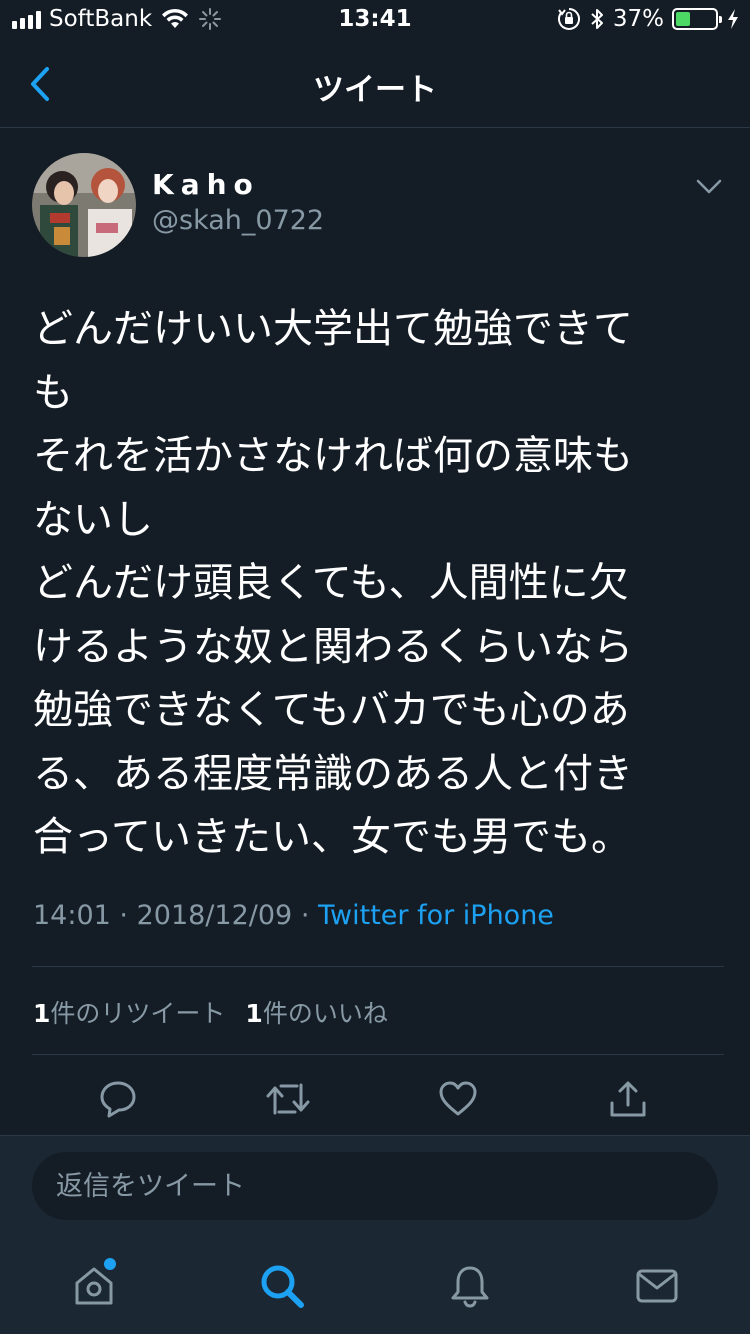 The width and height of the screenshot is (750, 1334). Describe the element at coordinates (733, 19) in the screenshot. I see `charging-bolt-icon` at that location.